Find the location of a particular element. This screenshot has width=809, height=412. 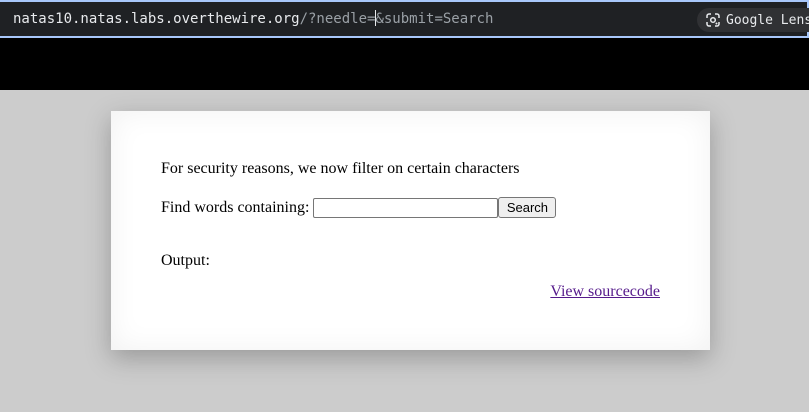

search-button: Search is located at coordinates (527, 207).